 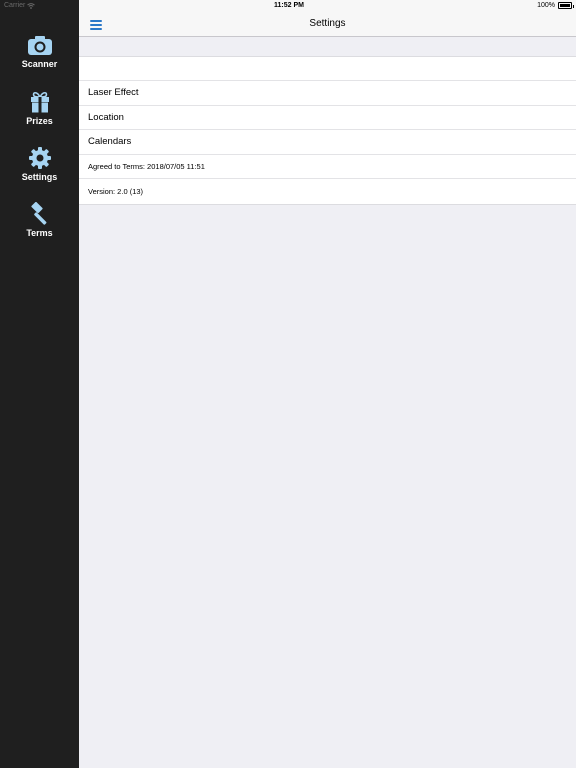 I want to click on nav-bar: Settings, so click(x=327, y=24).